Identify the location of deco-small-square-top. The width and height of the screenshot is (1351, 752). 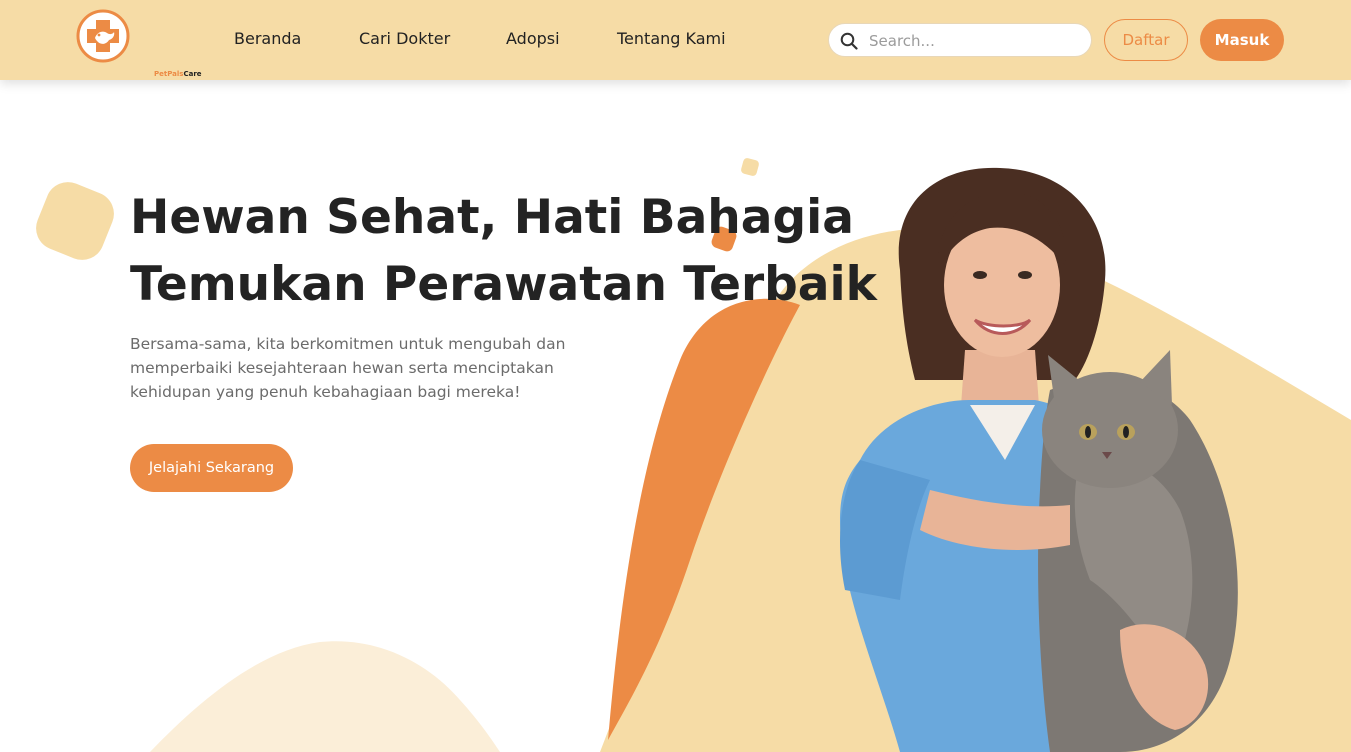
(750, 167).